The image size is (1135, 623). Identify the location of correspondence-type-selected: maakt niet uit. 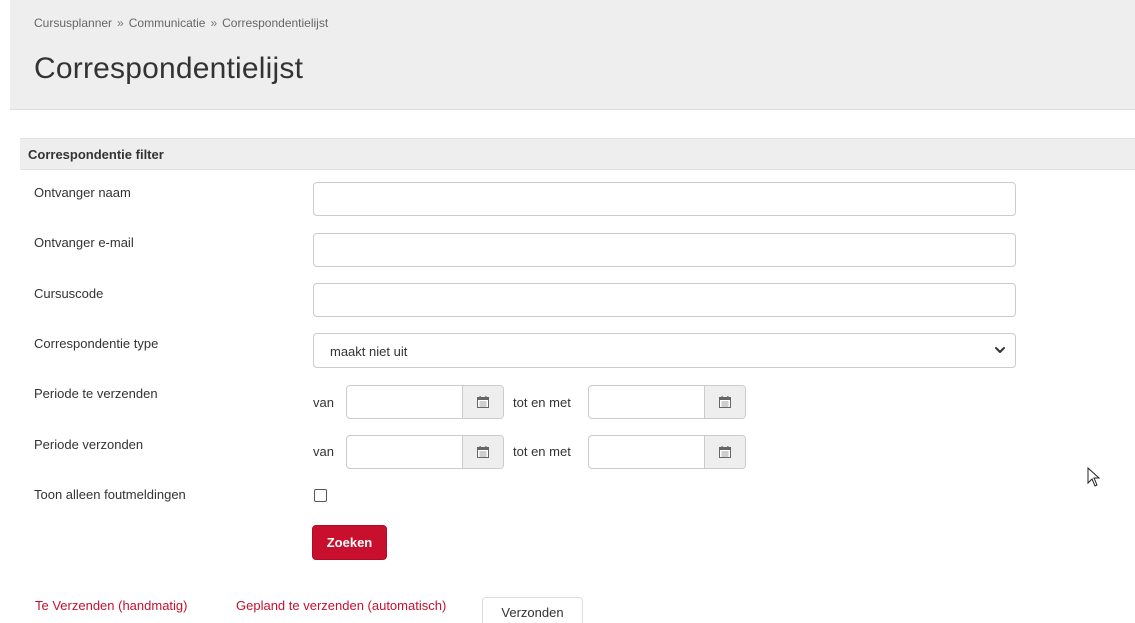
(369, 351).